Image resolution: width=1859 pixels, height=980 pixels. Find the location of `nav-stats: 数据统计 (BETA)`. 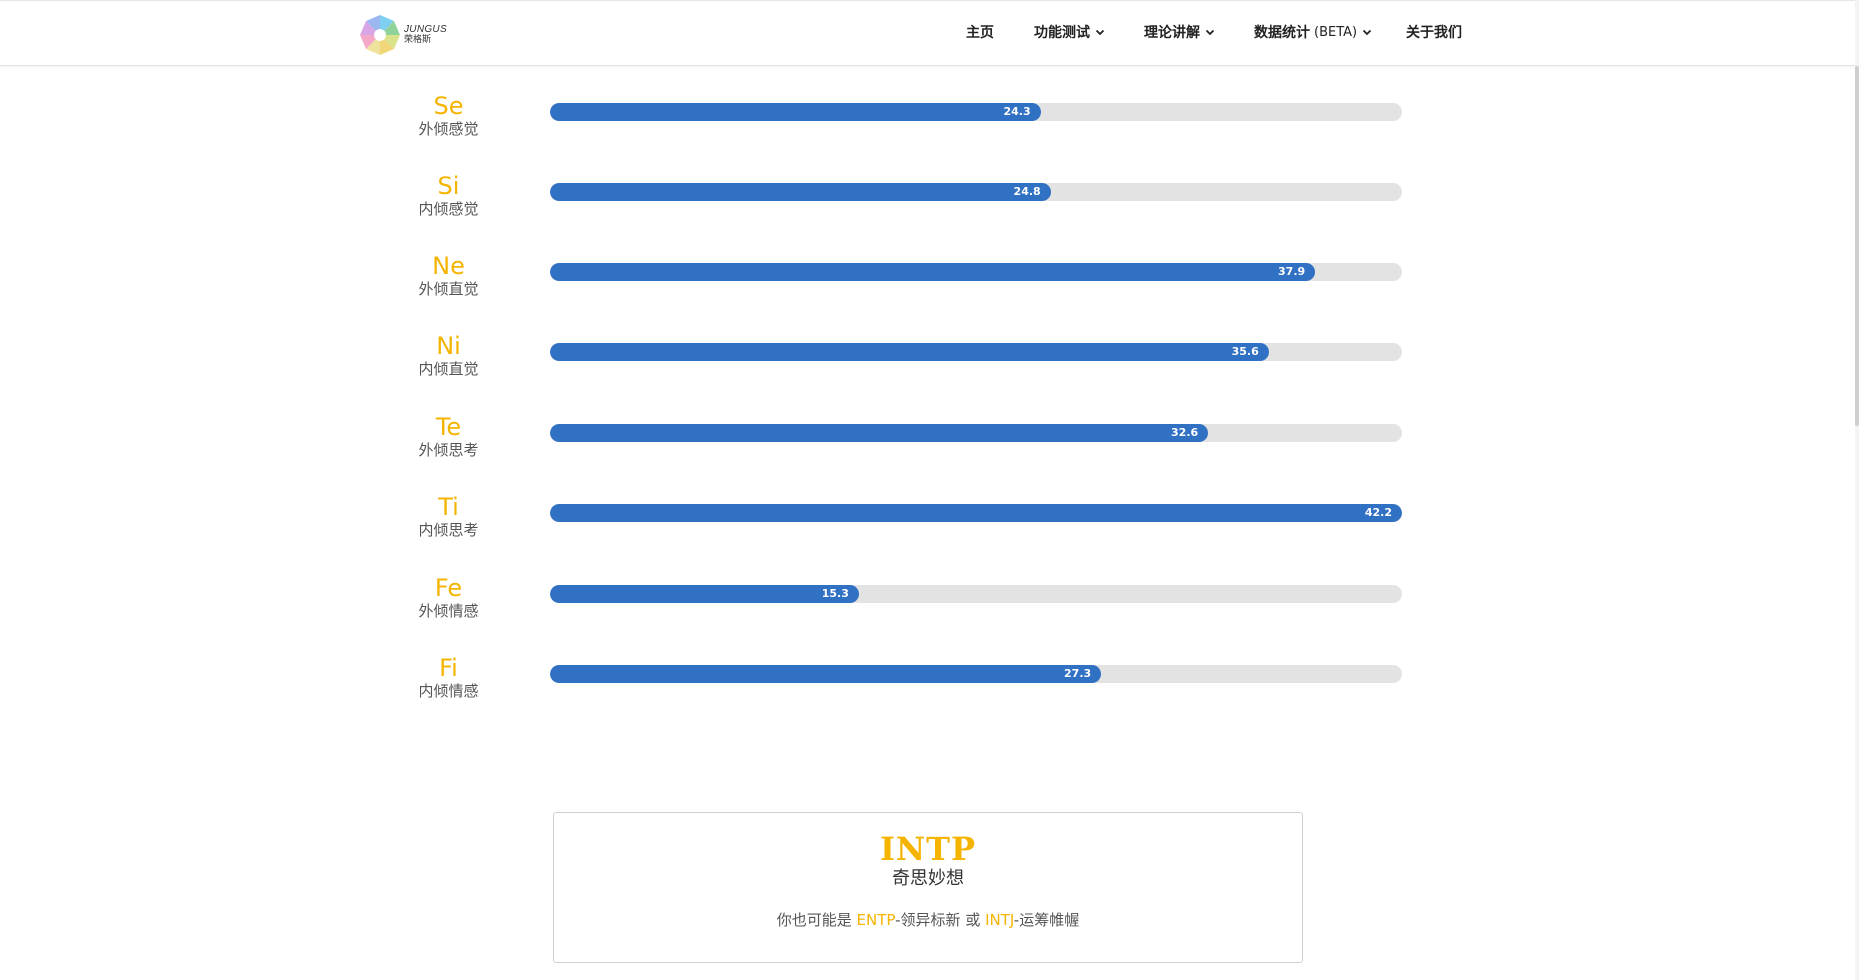

nav-stats: 数据统计 (BETA) is located at coordinates (1313, 32).